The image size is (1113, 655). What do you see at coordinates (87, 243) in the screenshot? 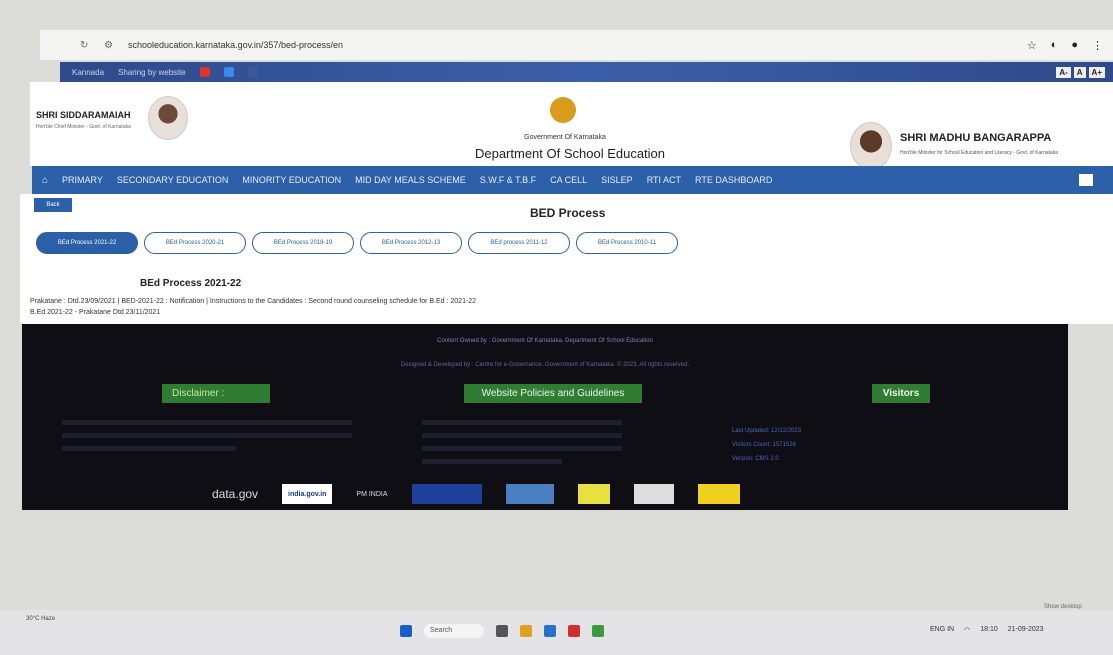
I see `tab-bed-2021-22: BEd Process 2021-22` at bounding box center [87, 243].